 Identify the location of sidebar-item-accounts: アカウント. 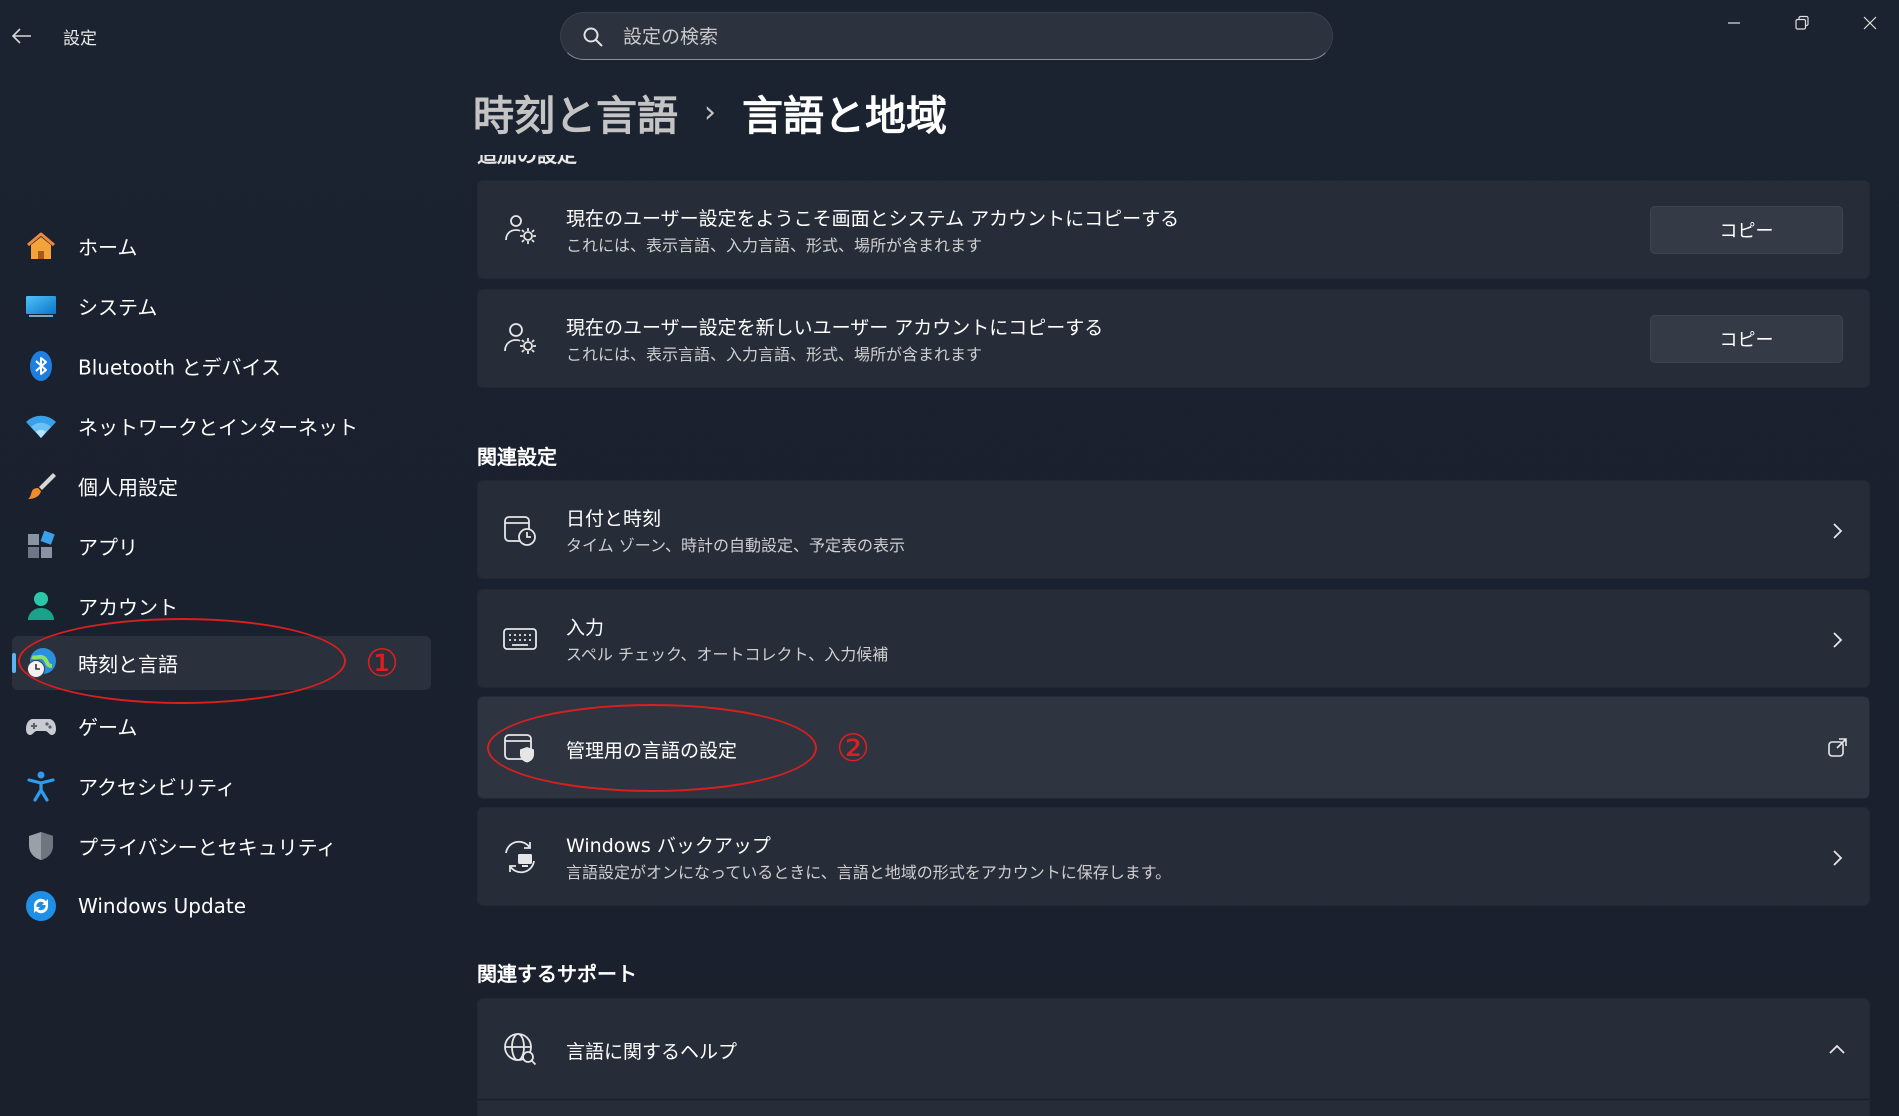
(221, 606).